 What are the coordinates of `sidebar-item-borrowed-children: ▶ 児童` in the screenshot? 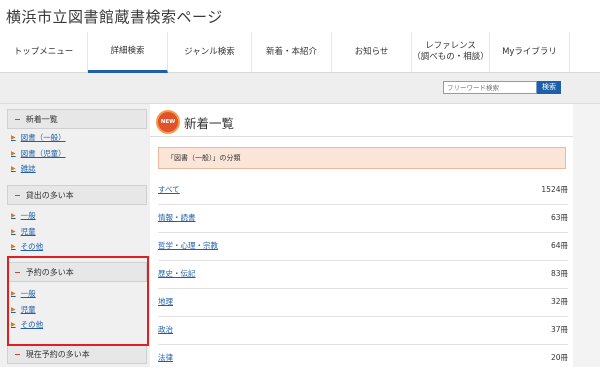 It's located at (23, 231).